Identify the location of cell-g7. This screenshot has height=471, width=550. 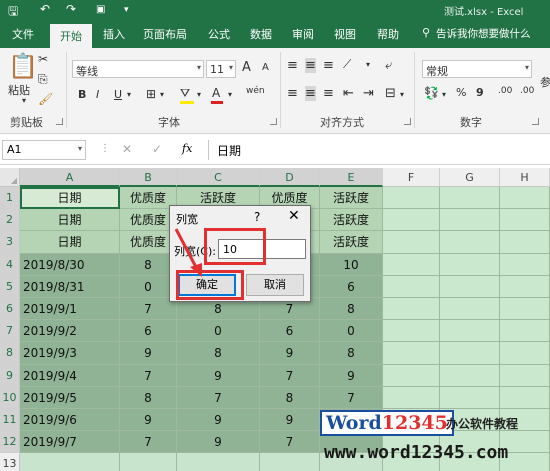
(470, 331).